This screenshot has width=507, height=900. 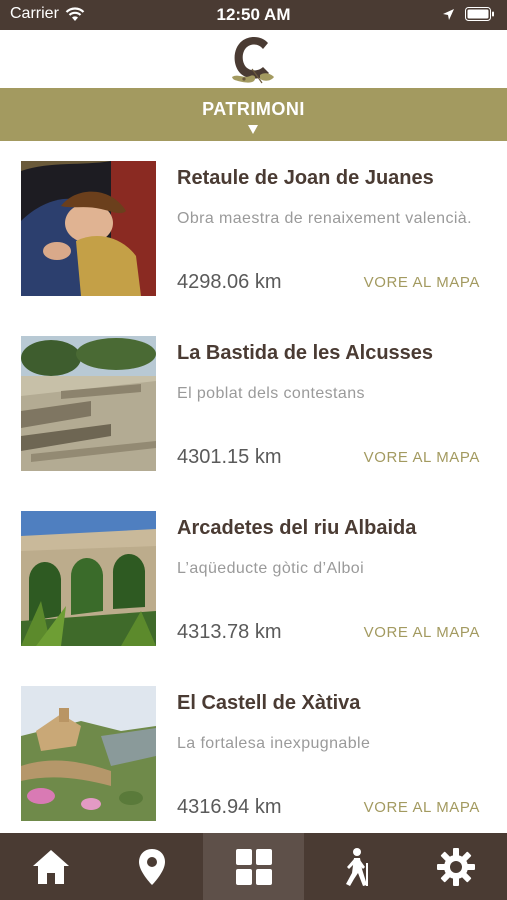 What do you see at coordinates (479, 14) in the screenshot?
I see `battery-icon` at bounding box center [479, 14].